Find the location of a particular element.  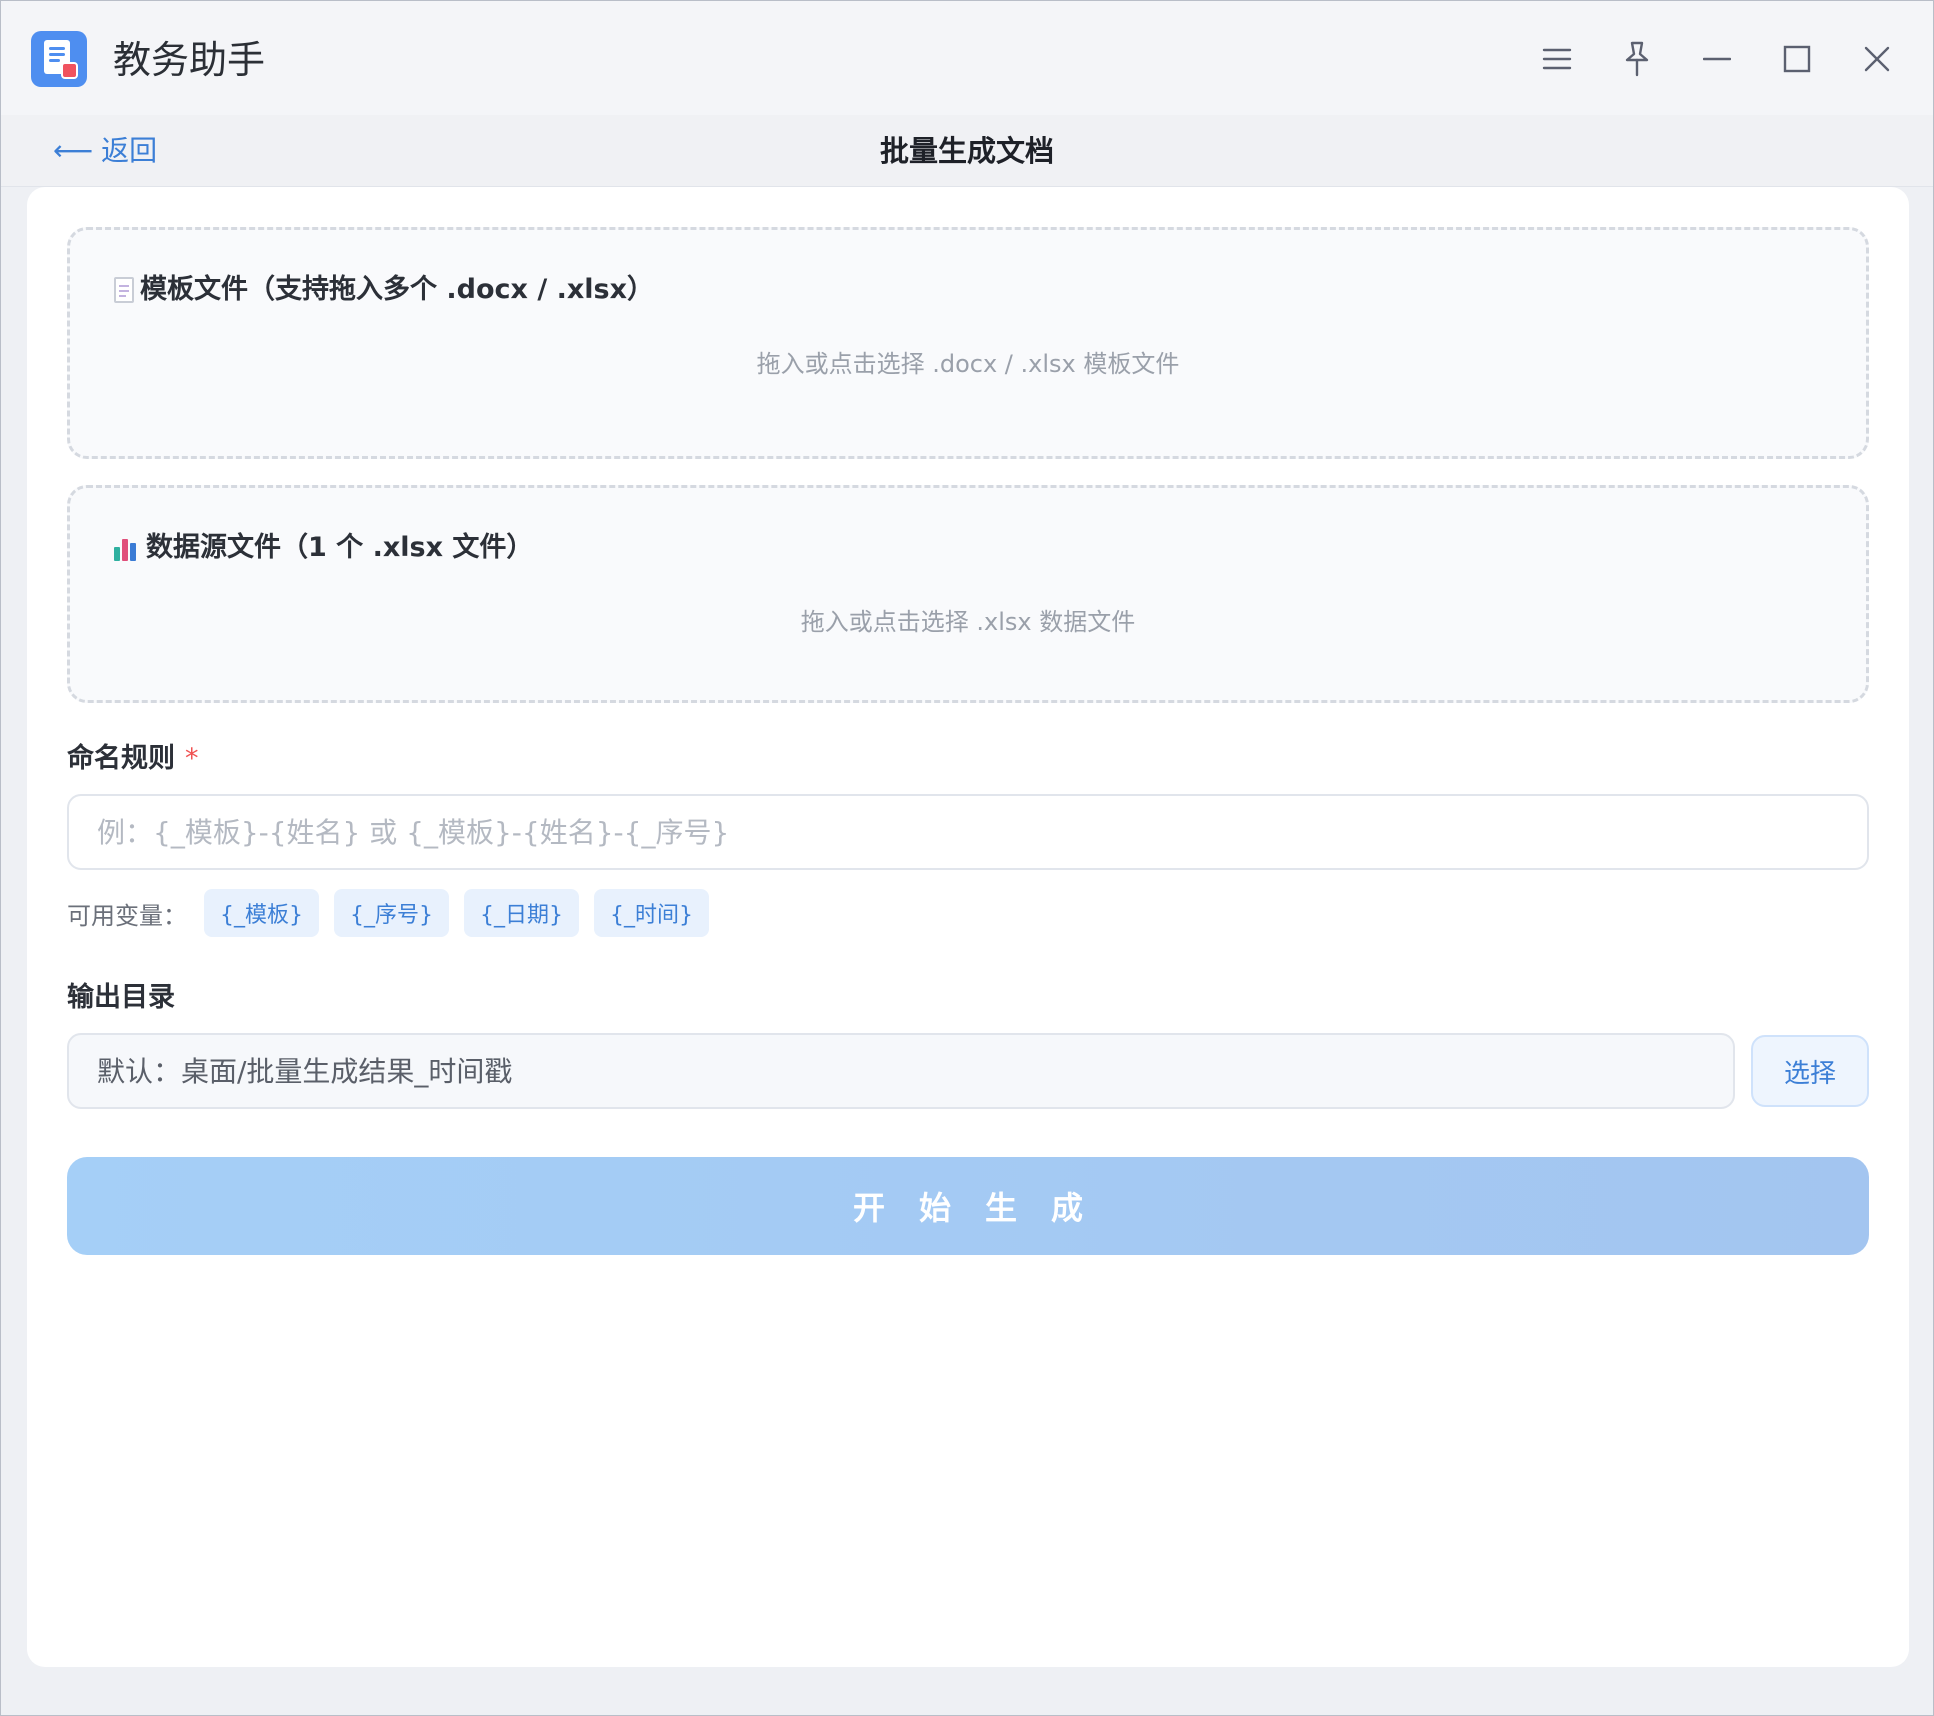

required-mark: * is located at coordinates (192, 758).